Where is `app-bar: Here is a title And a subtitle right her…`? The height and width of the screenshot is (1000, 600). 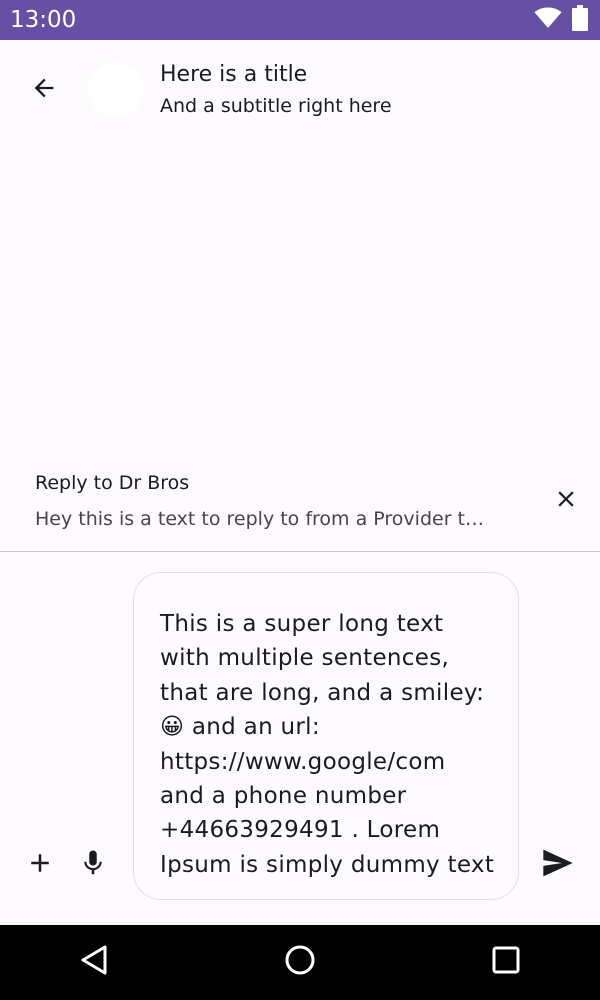
app-bar: Here is a title And a subtitle right her… is located at coordinates (300, 90).